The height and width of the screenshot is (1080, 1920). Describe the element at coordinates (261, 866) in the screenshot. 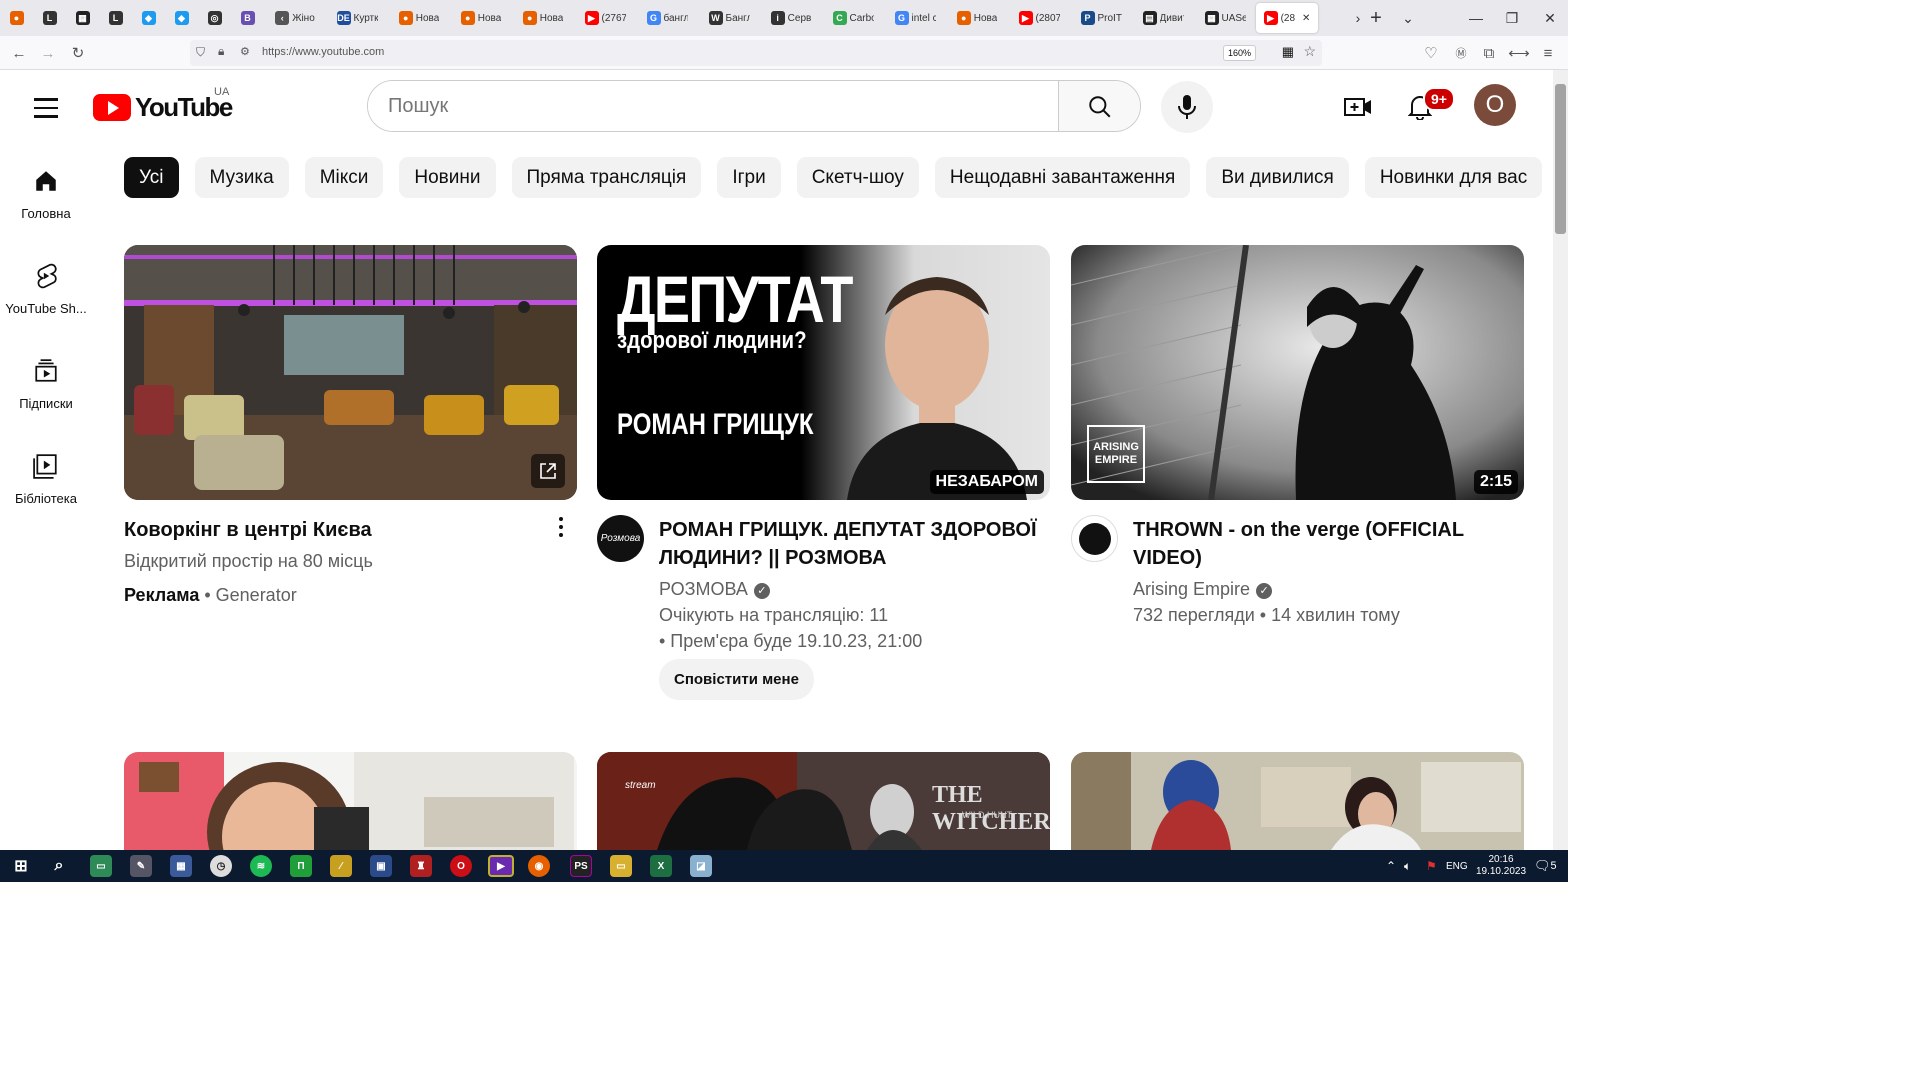

I see `spotify-app-icon: ≋` at that location.